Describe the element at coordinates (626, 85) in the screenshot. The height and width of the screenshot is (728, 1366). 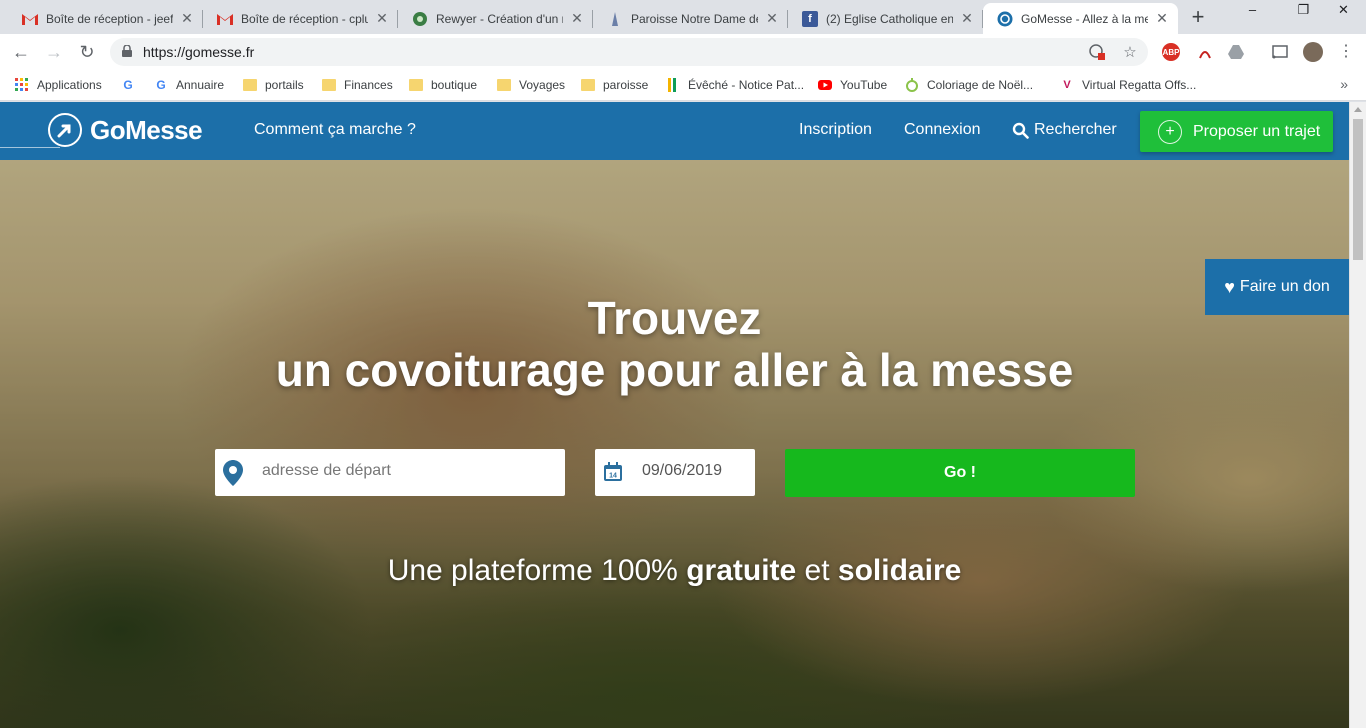
I see `bookmark-label: paroisse` at that location.